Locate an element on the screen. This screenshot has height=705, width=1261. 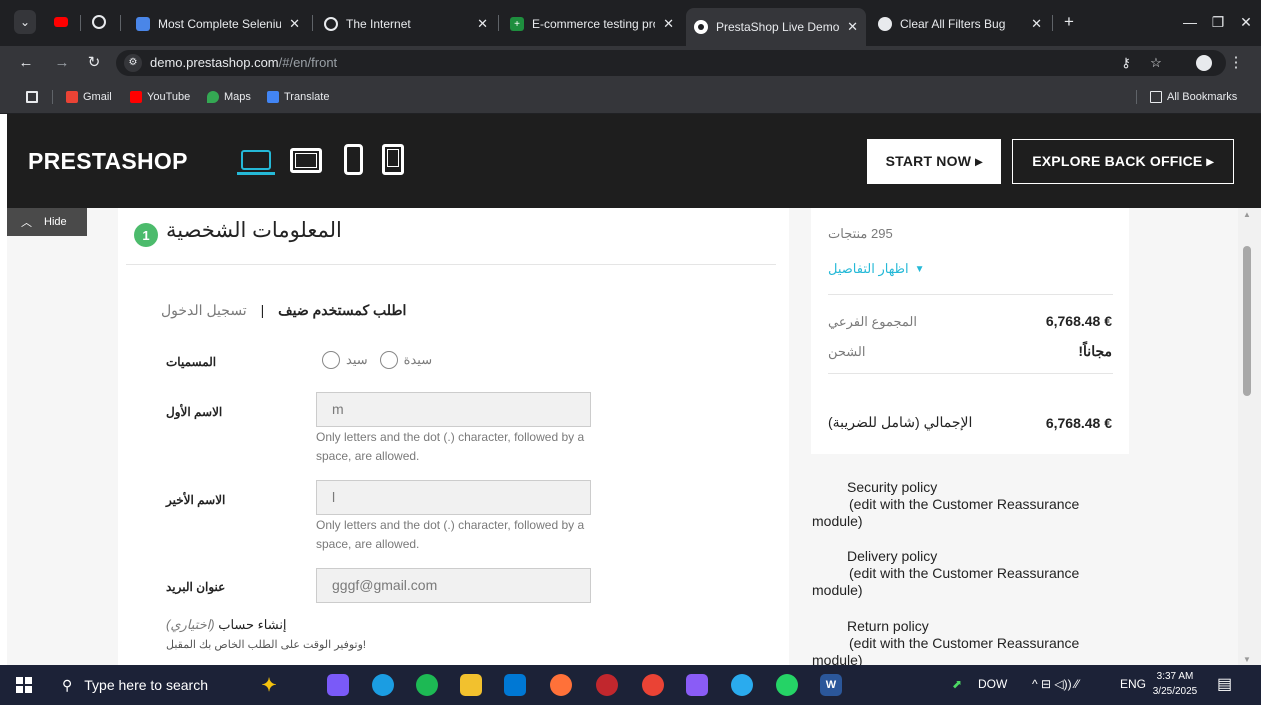
hide-header-button: ︿ Hide is located at coordinates (47, 222).